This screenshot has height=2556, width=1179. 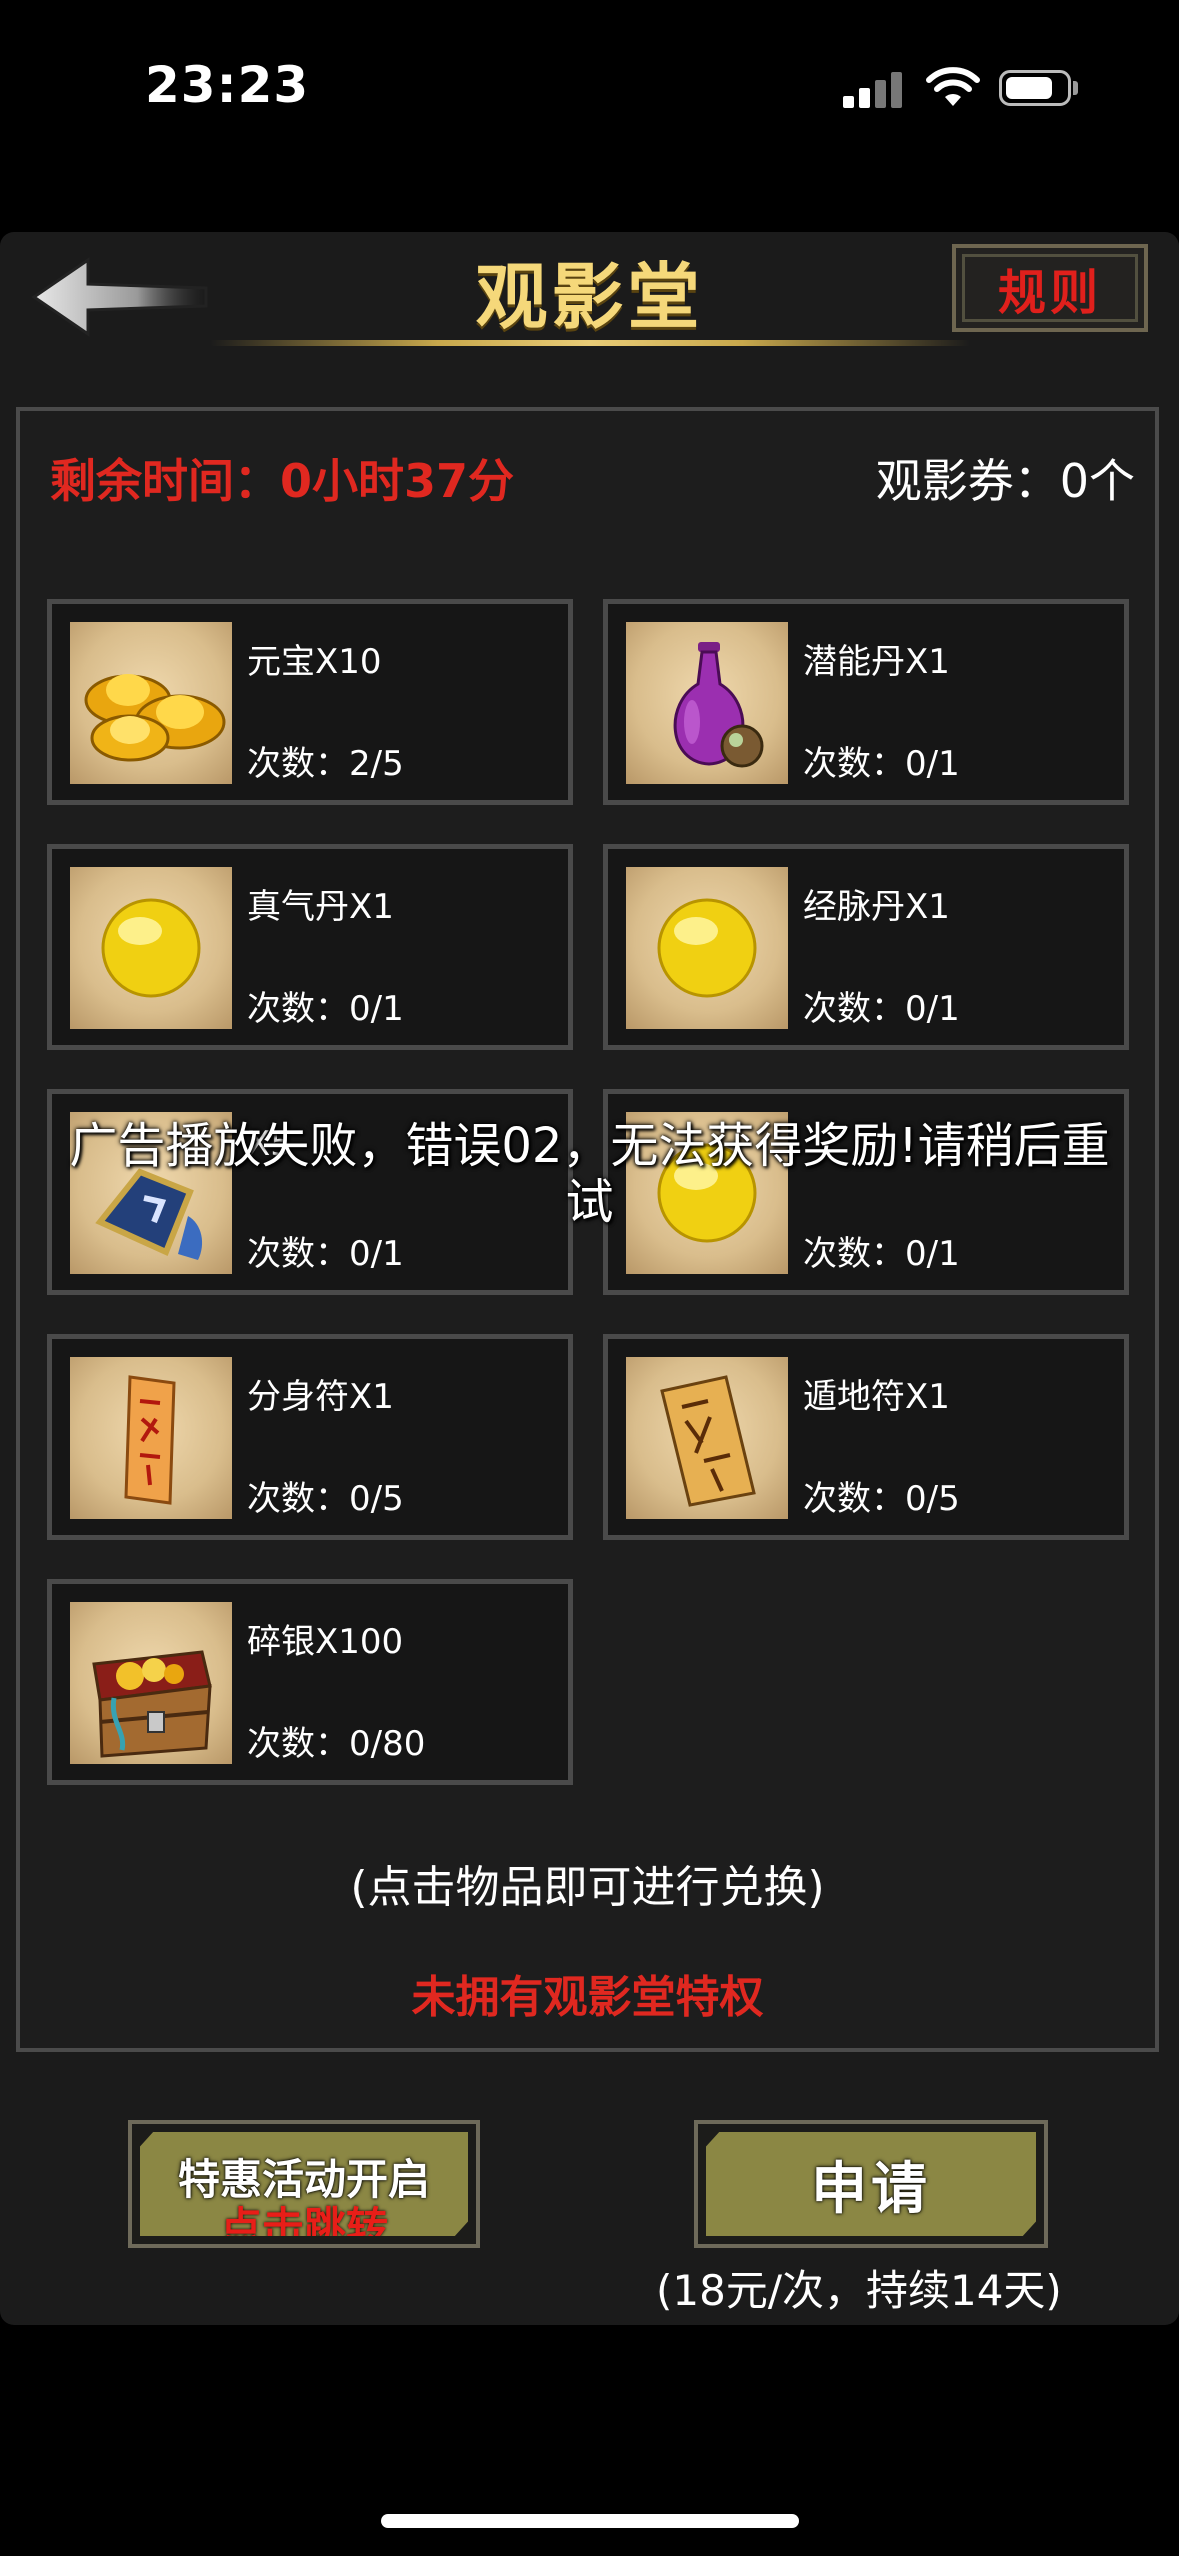 What do you see at coordinates (320, 907) in the screenshot?
I see `item-name: 真气丹X1` at bounding box center [320, 907].